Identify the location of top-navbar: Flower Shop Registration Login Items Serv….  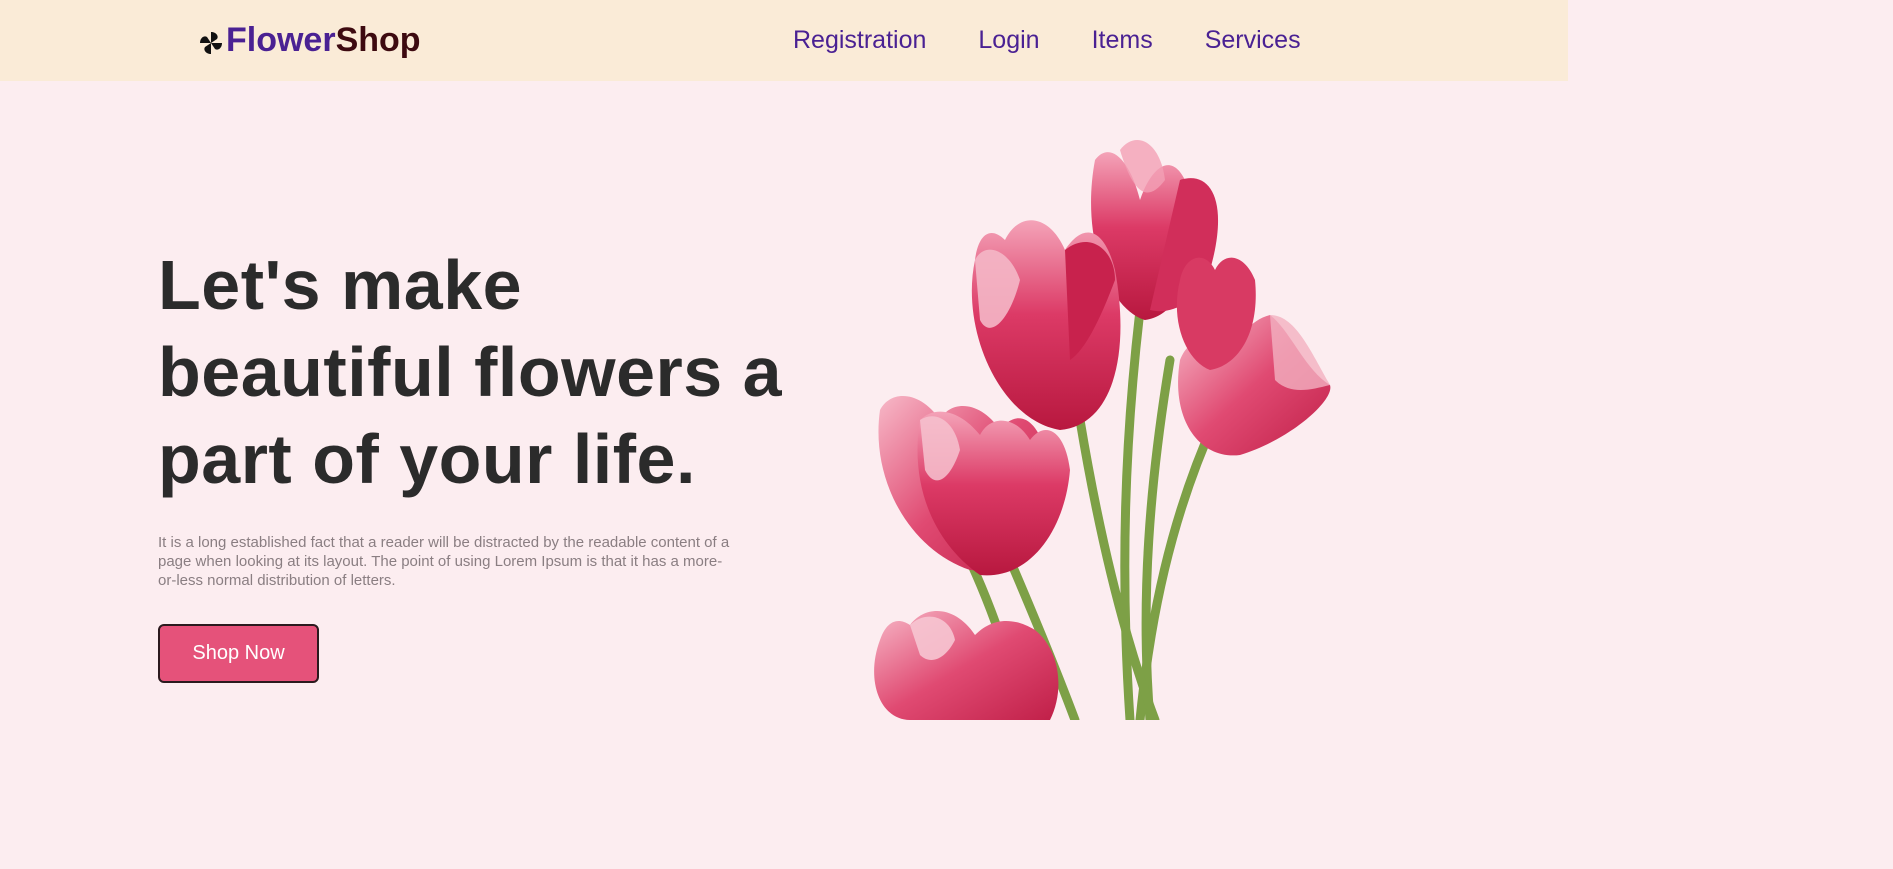
(784, 40).